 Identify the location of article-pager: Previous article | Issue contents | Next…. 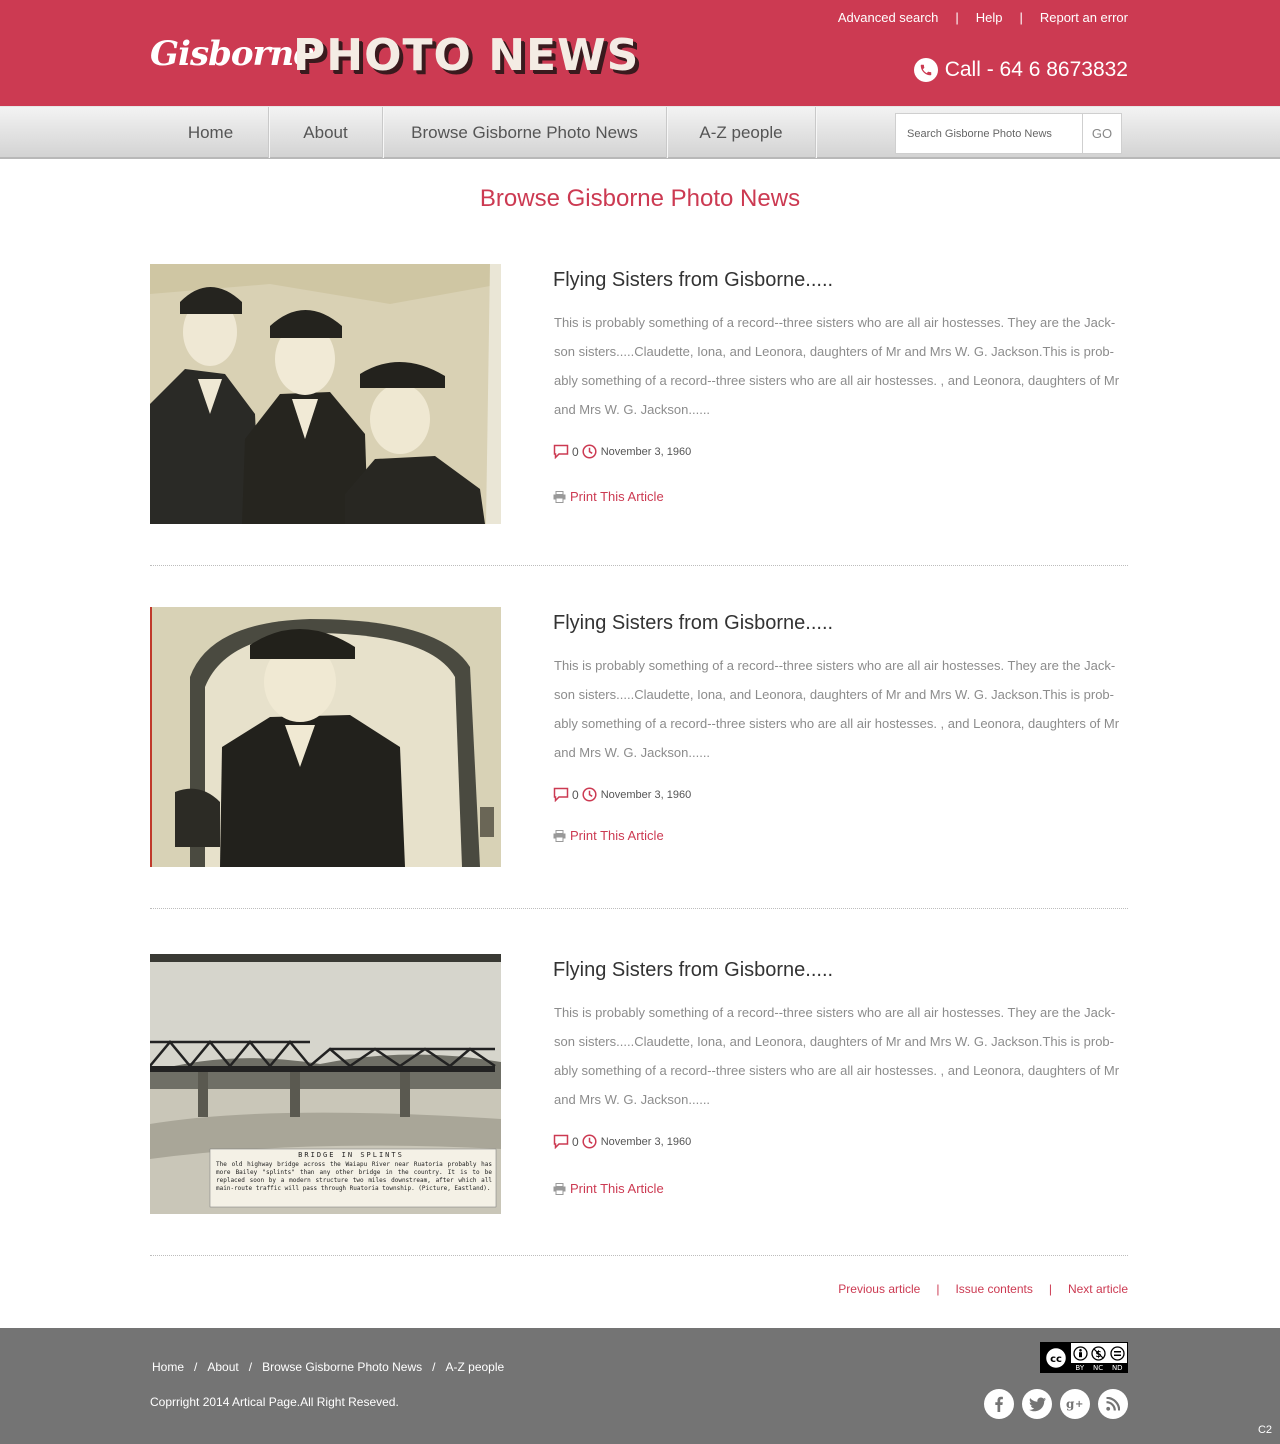
(983, 1289).